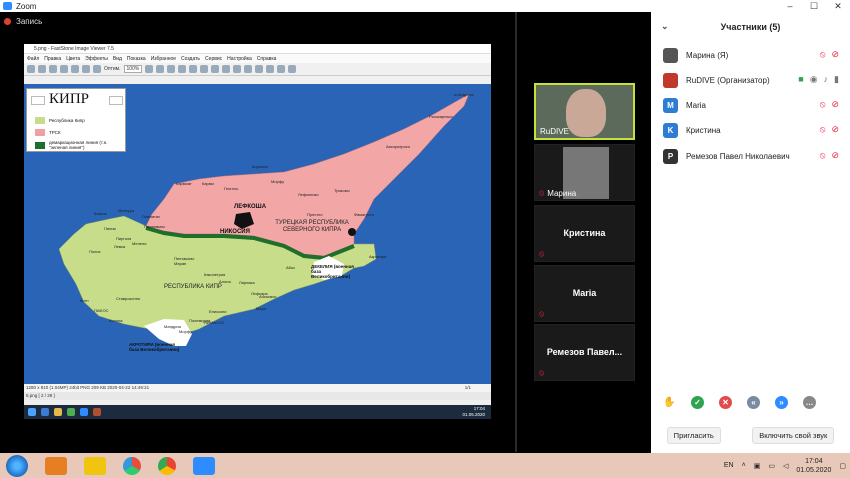 This screenshot has height=478, width=850. Describe the element at coordinates (753, 80) in the screenshot. I see `participant-row: RuDIVE (Организатор) ■ ◉ ♪ ▮` at that location.